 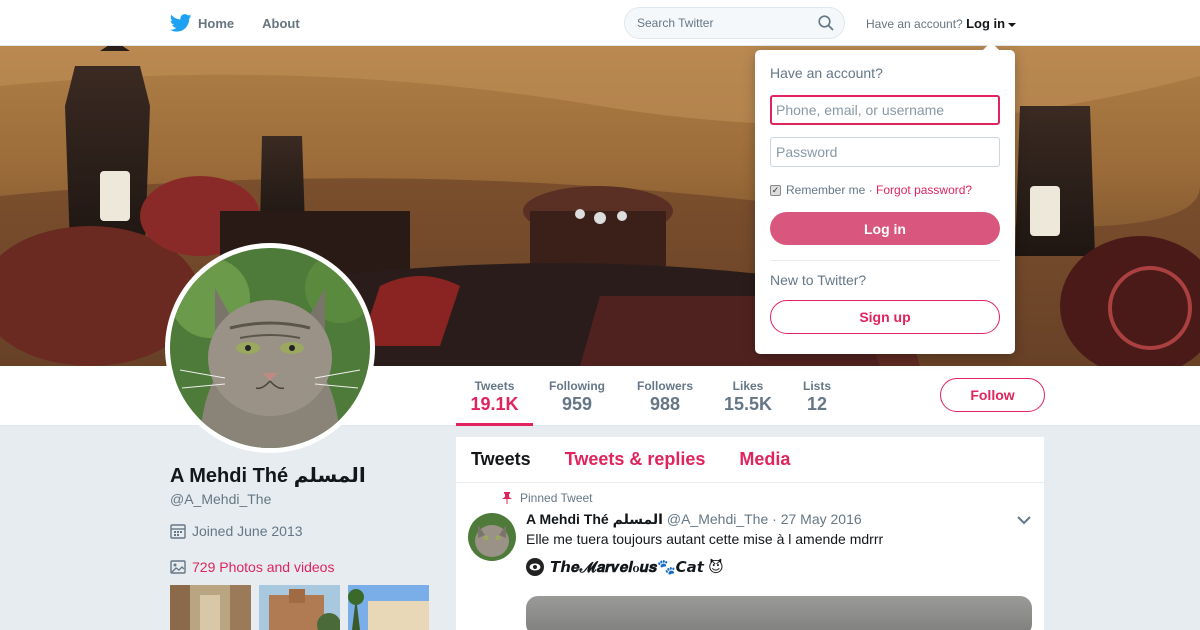 What do you see at coordinates (816, 386) in the screenshot?
I see `stat-lists-label: Lists` at bounding box center [816, 386].